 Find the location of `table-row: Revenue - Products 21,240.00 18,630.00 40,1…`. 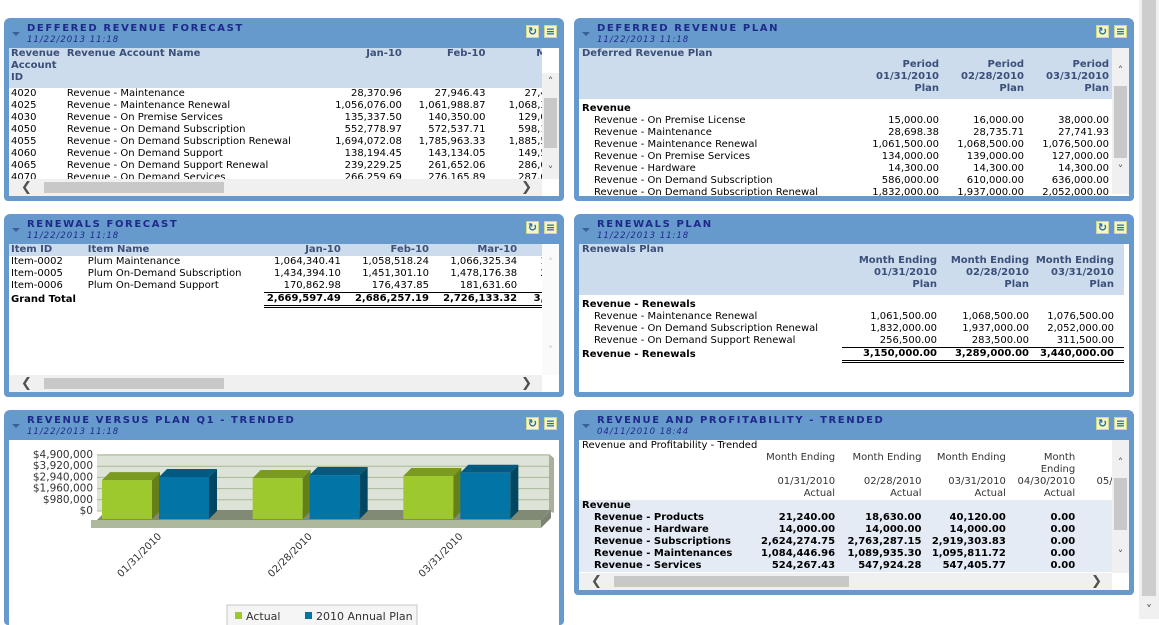

table-row: Revenue - Products 21,240.00 18,630.00 40,1… is located at coordinates (845, 518).